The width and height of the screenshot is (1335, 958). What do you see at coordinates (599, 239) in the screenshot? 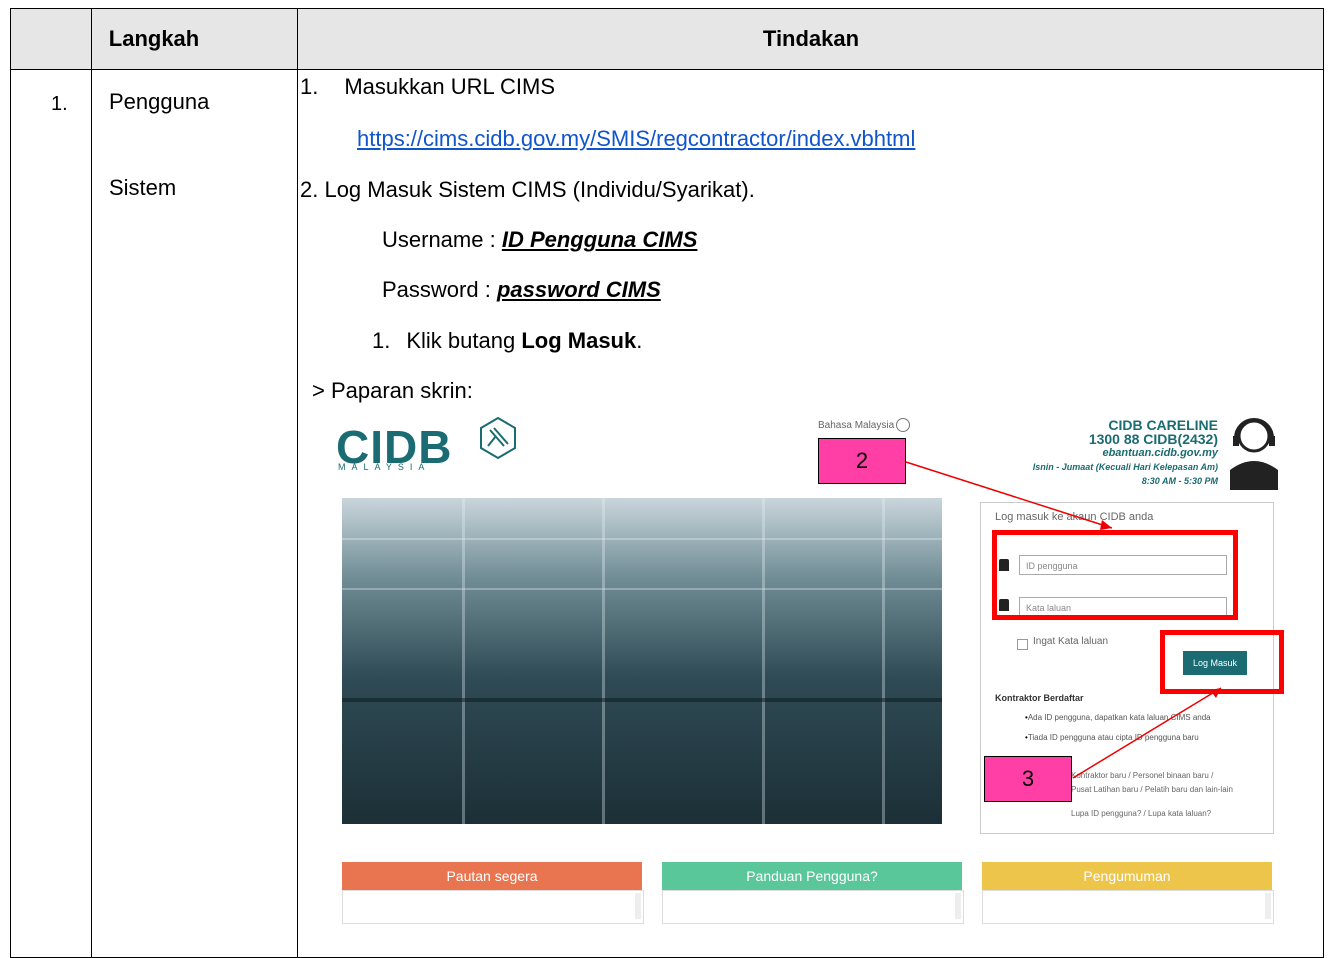
I see `username-value: ID Pengguna CIMS` at bounding box center [599, 239].